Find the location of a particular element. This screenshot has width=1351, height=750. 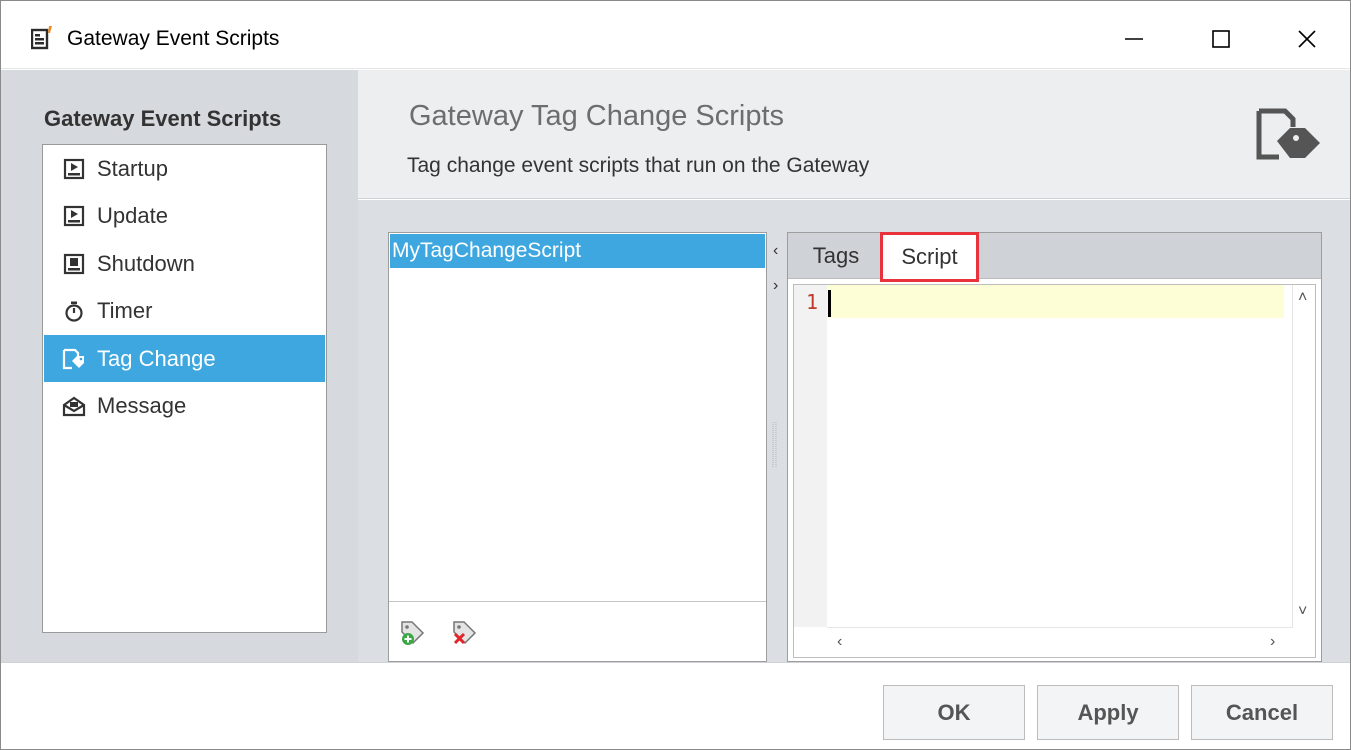

delete-tag-icon is located at coordinates (465, 633).